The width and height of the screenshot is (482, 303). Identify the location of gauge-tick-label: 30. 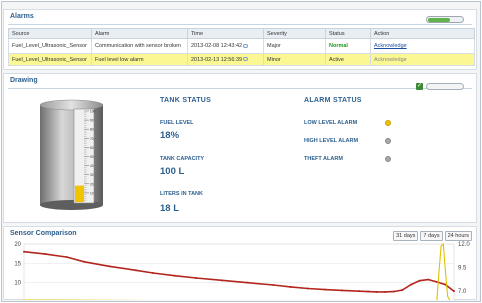
(92, 175).